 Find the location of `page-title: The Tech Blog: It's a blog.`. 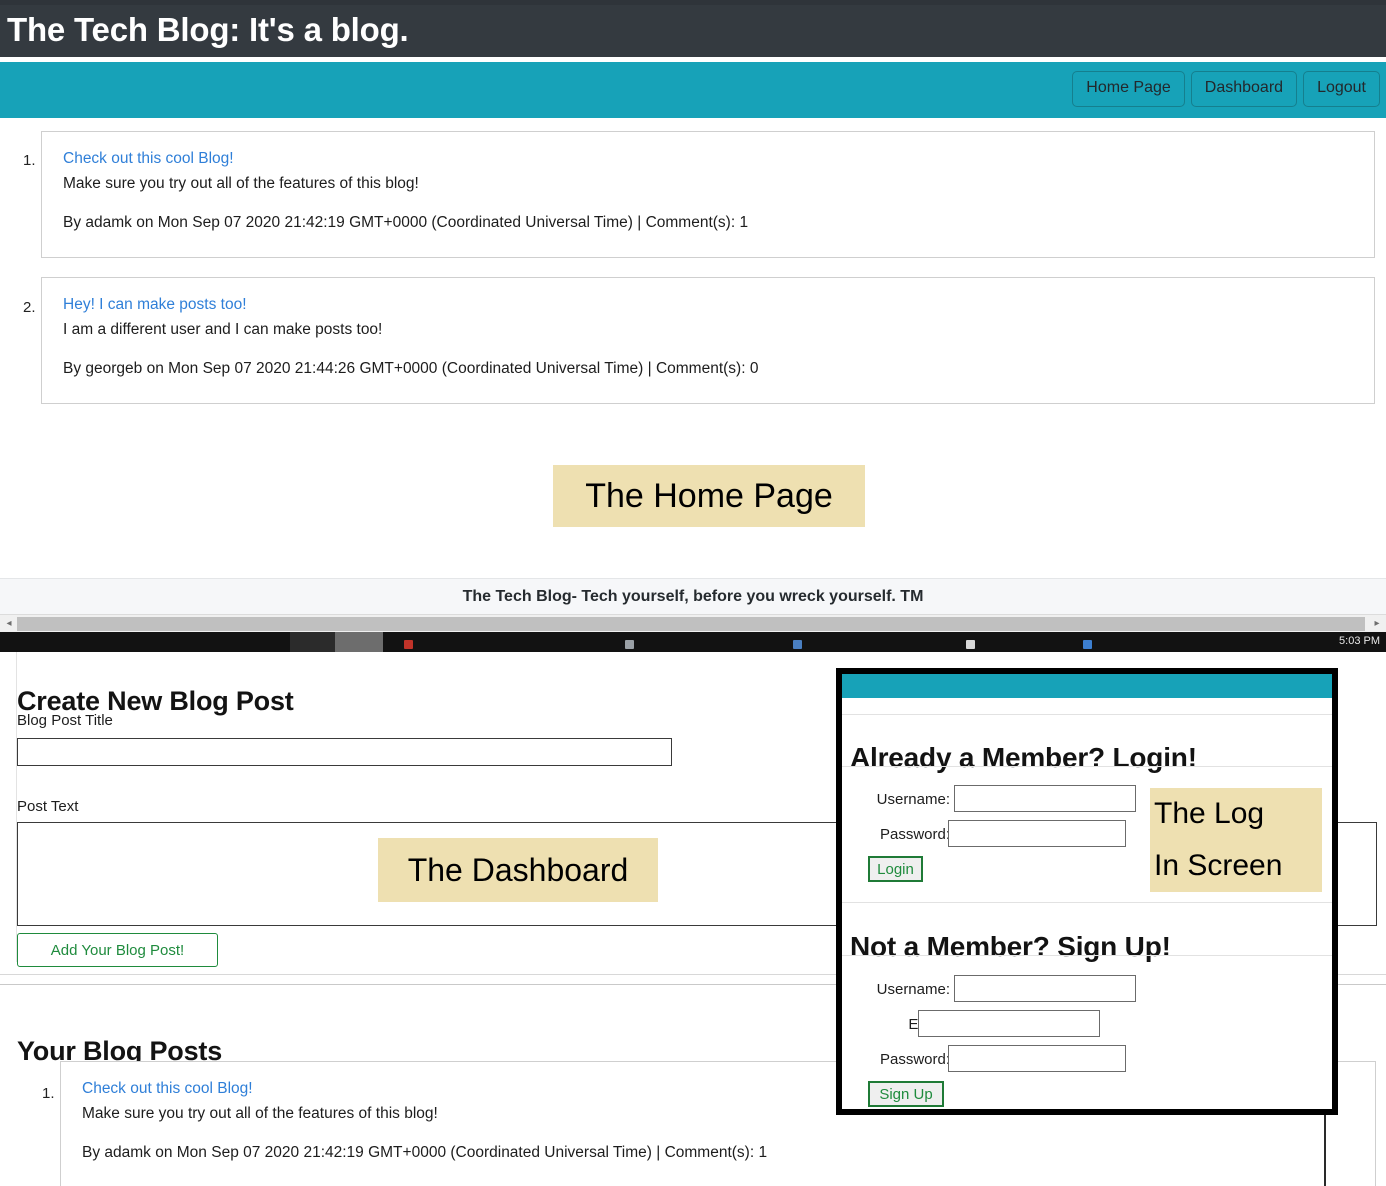

page-title: The Tech Blog: It's a blog. is located at coordinates (208, 29).